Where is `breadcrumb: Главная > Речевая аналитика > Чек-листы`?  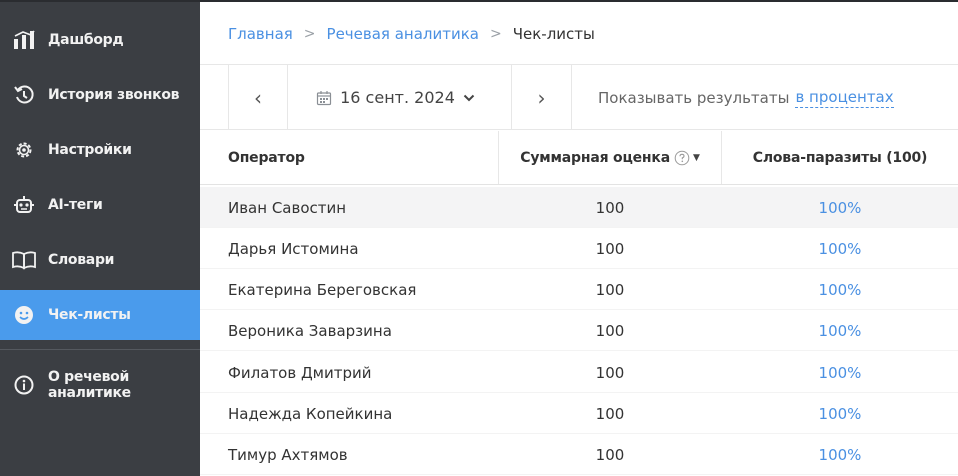 breadcrumb: Главная > Речевая аналитика > Чек-листы is located at coordinates (411, 34).